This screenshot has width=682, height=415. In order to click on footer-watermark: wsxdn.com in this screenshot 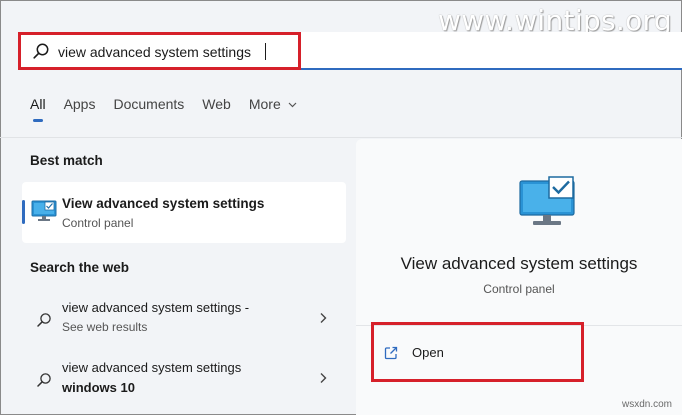, I will do `click(647, 404)`.